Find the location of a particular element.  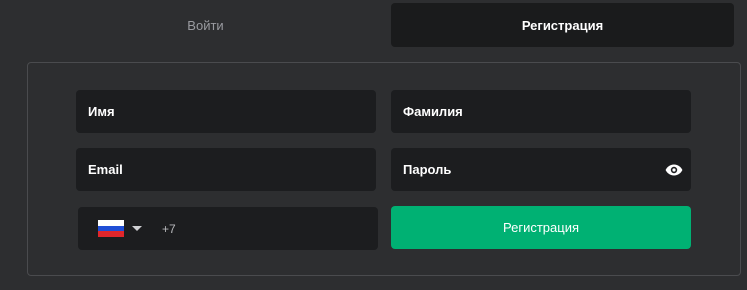

eye-icon is located at coordinates (674, 170).